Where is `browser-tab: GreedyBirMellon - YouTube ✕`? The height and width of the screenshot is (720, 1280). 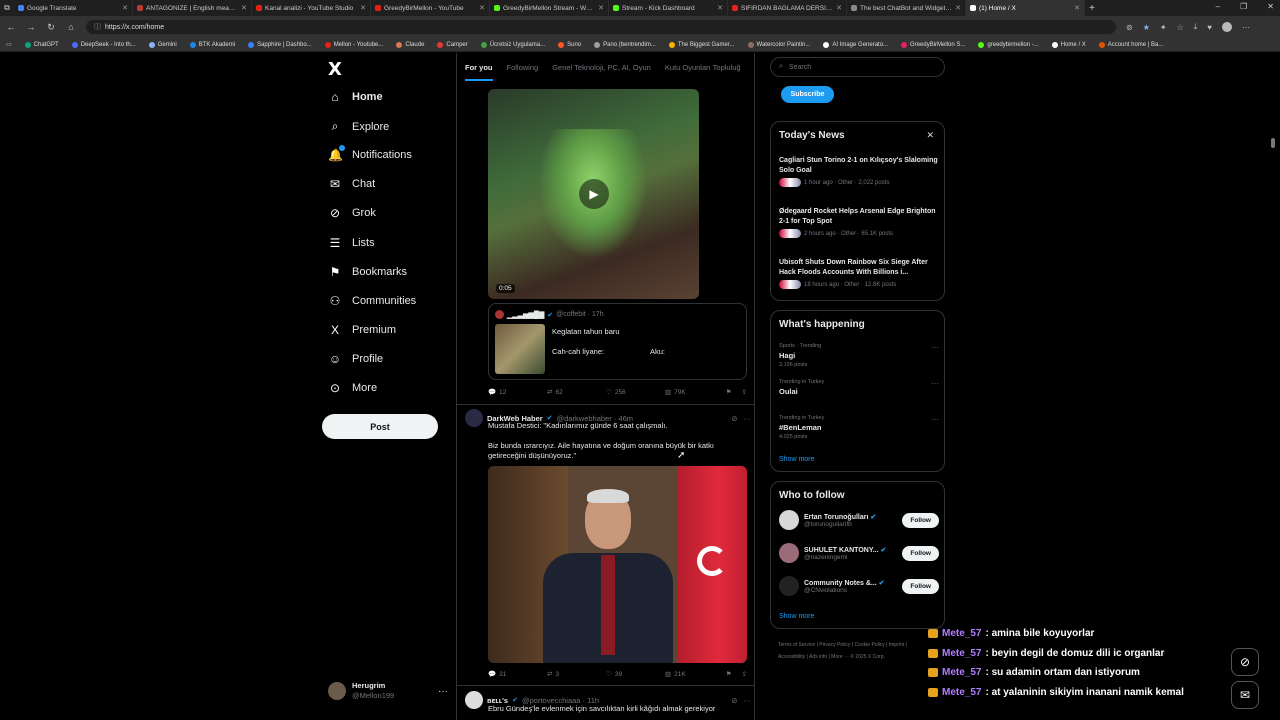 browser-tab: GreedyBirMellon - YouTube ✕ is located at coordinates (430, 8).